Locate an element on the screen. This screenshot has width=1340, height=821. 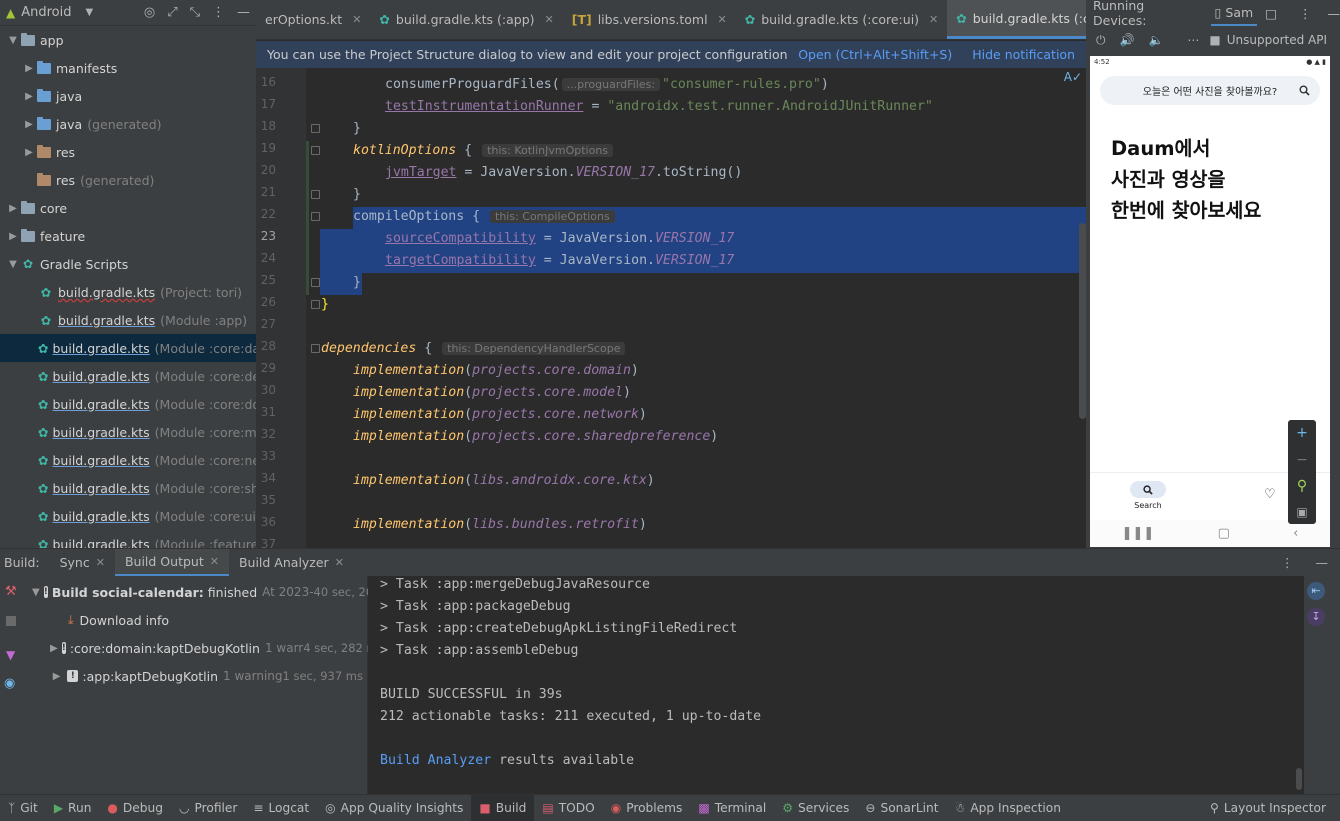
search-icon is located at coordinates (1304, 90).